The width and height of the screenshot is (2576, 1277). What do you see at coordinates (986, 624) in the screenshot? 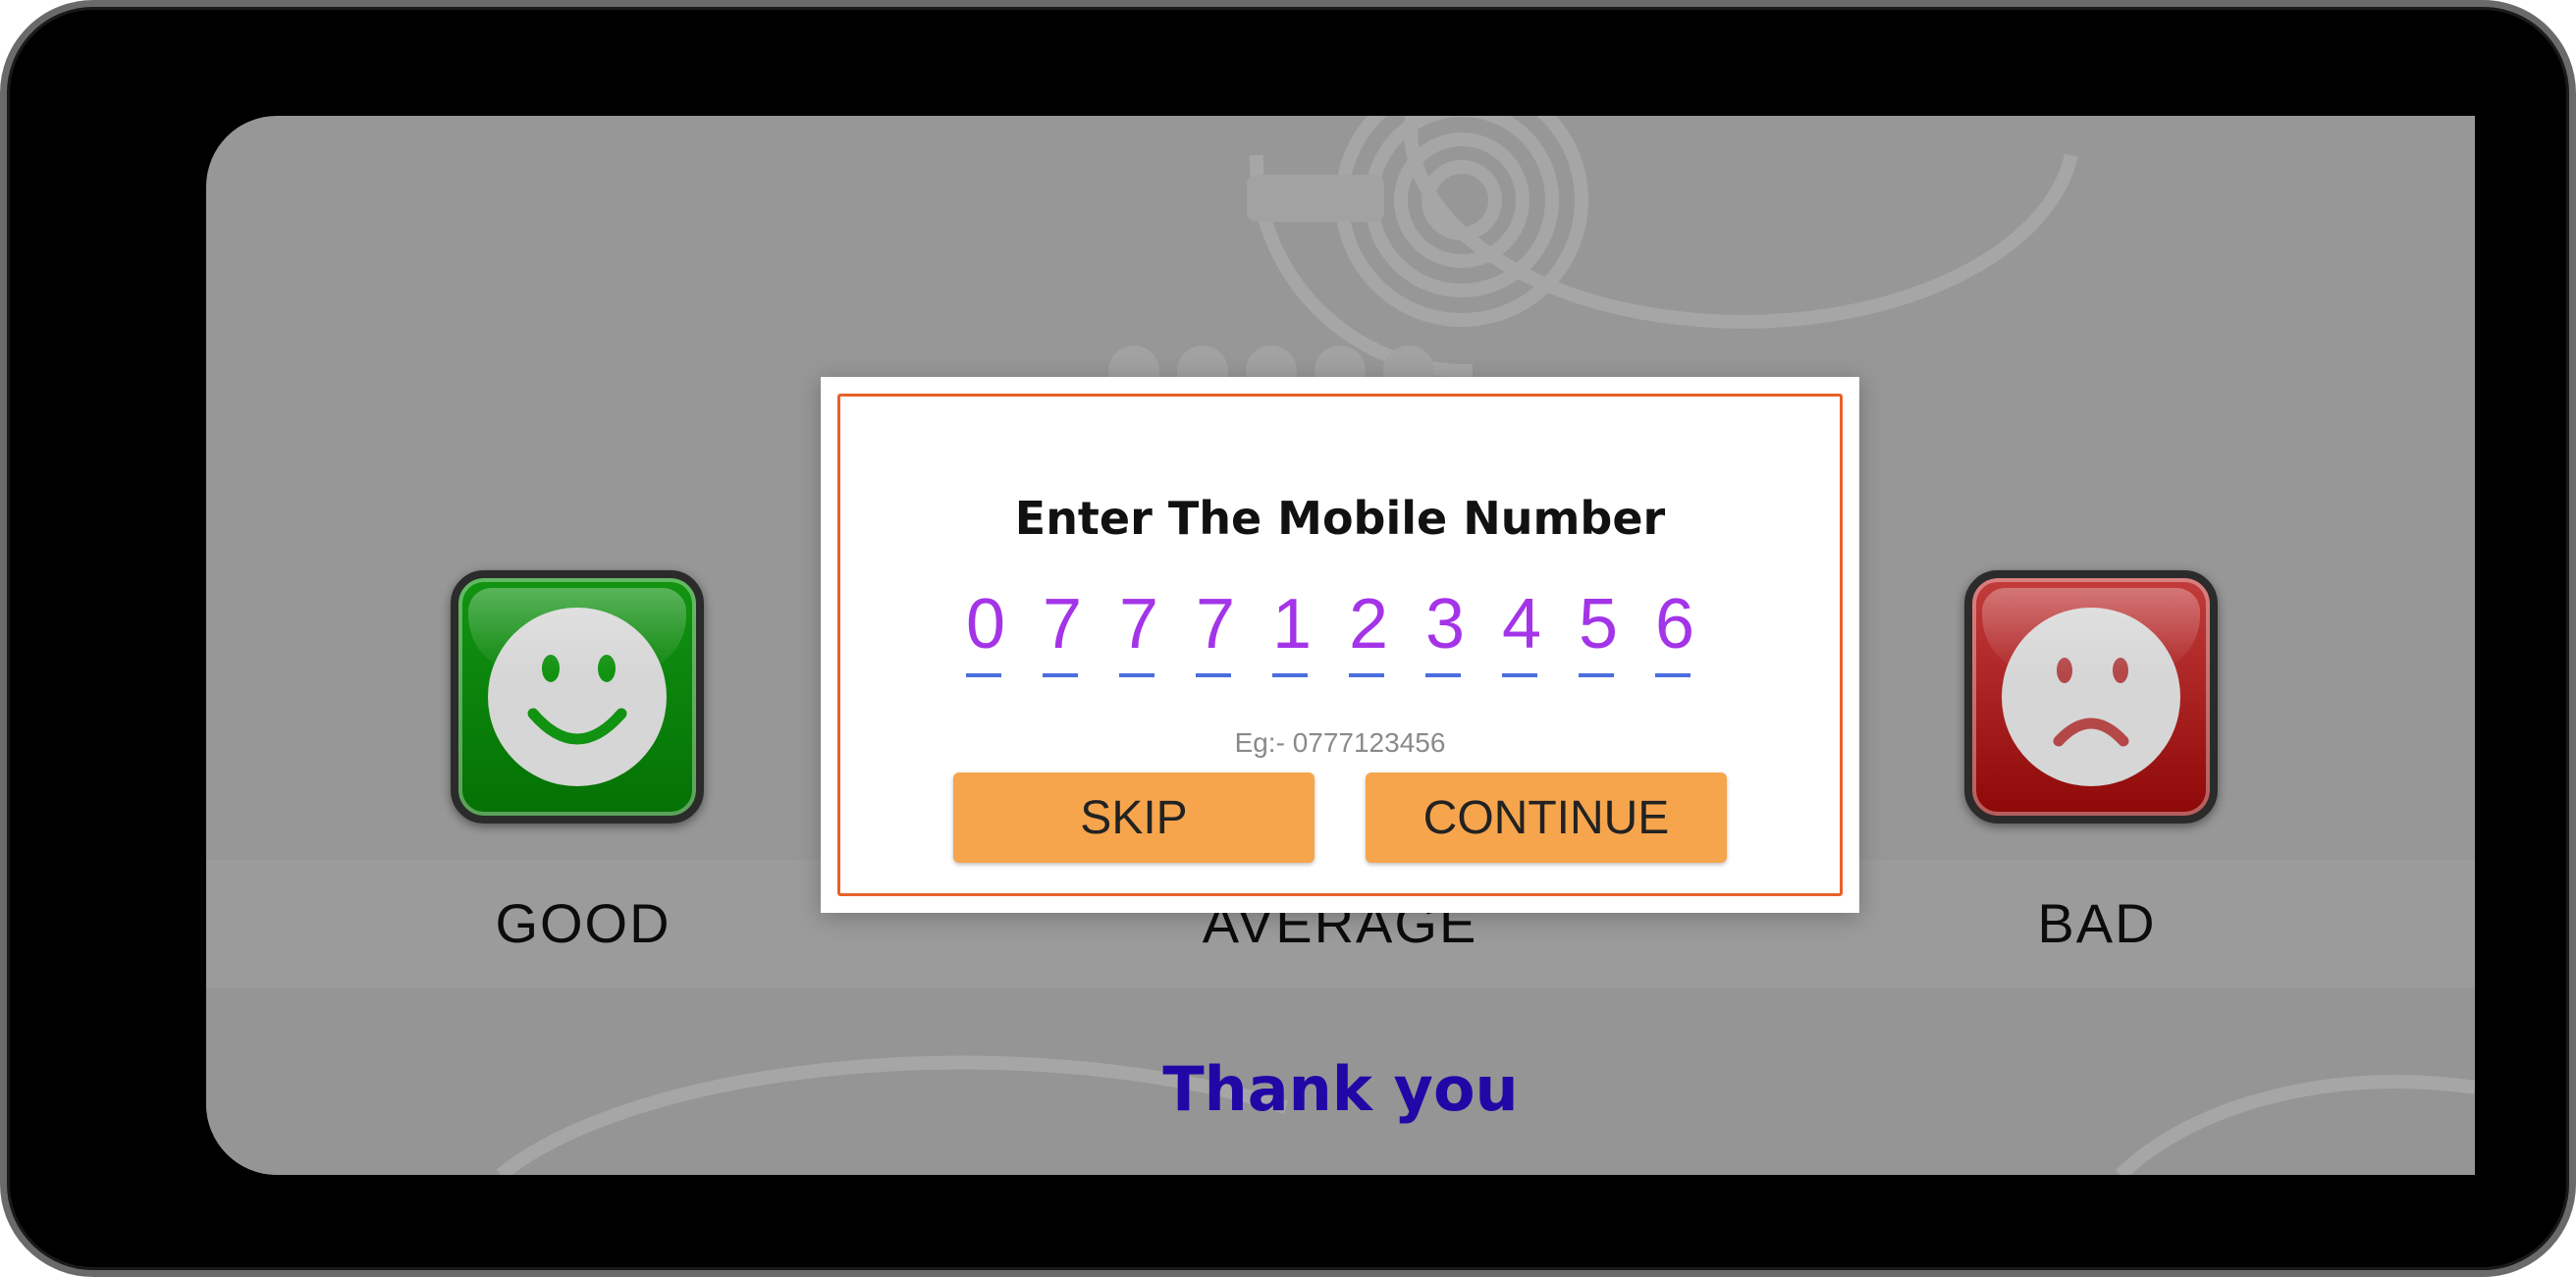
I see `digit-value: 0` at bounding box center [986, 624].